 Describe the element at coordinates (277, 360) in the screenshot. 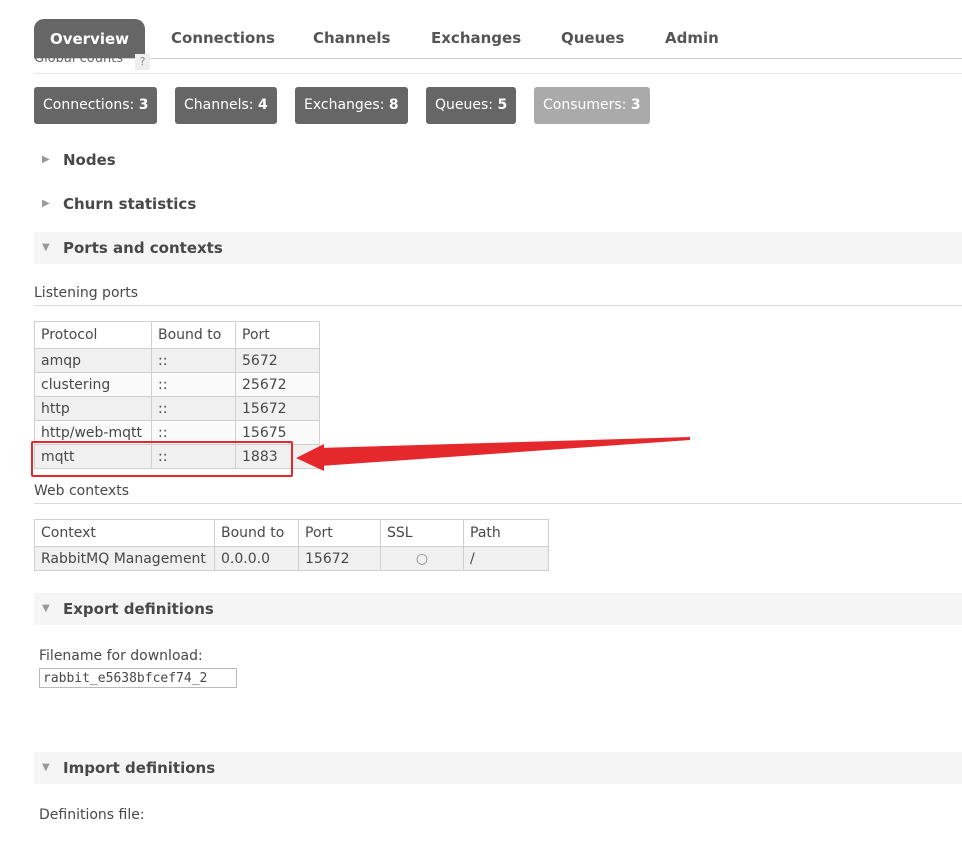

I see `cell-port: 5672` at that location.